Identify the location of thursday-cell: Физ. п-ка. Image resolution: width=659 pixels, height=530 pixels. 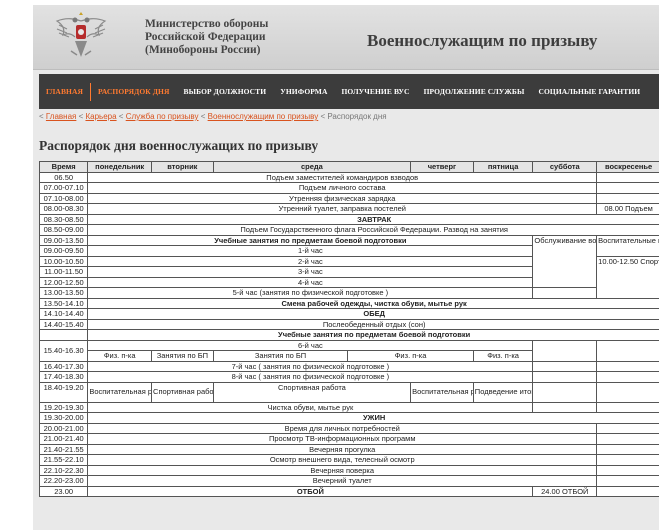
(410, 356).